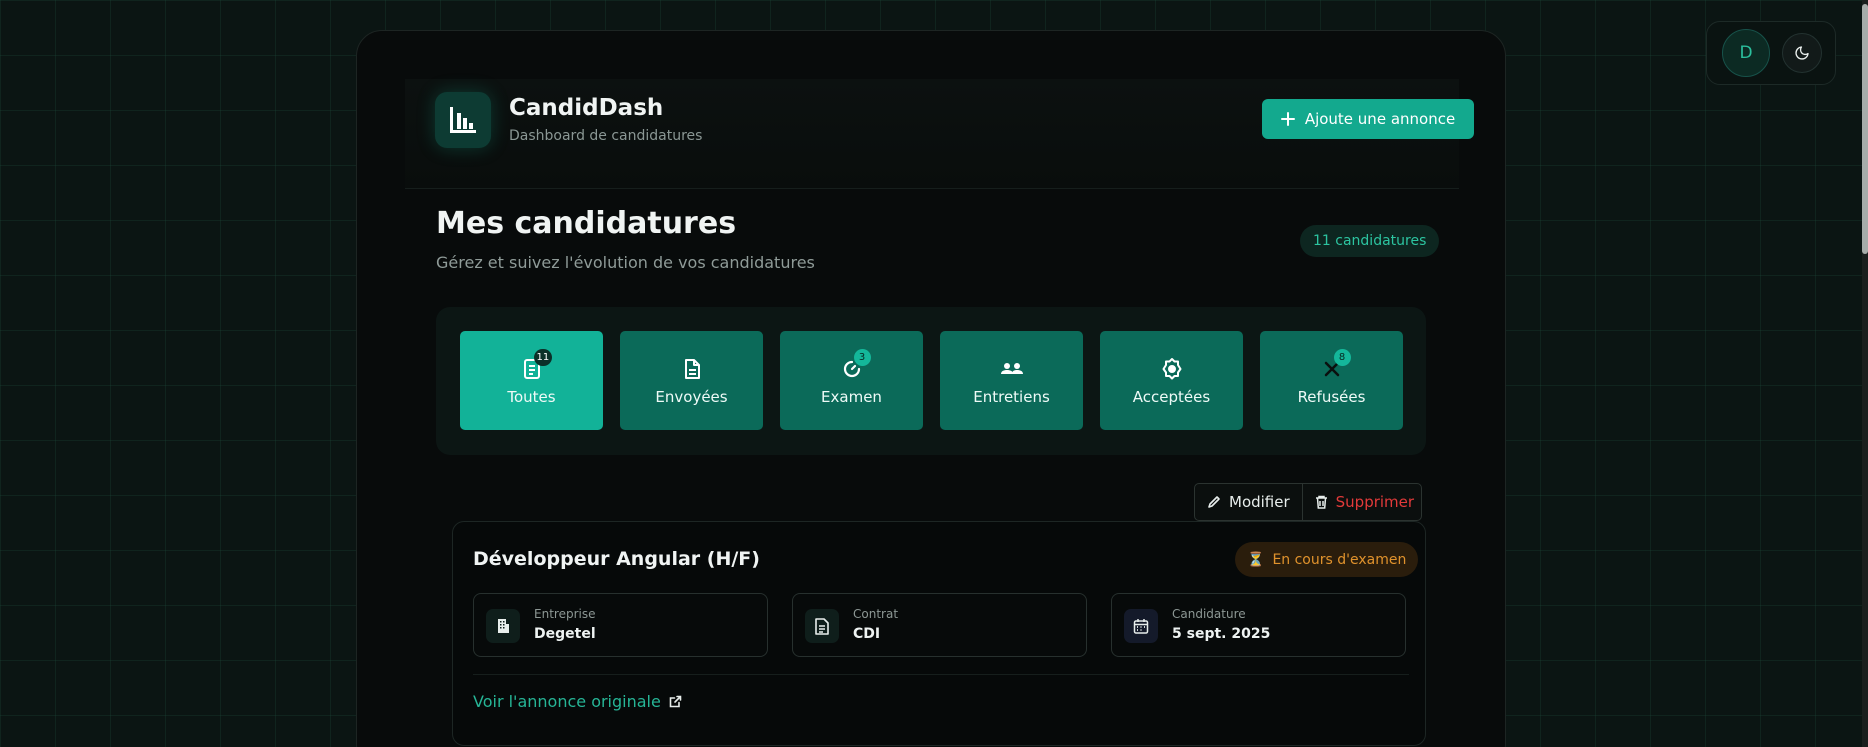  What do you see at coordinates (1287, 119) in the screenshot?
I see `plus-icon` at bounding box center [1287, 119].